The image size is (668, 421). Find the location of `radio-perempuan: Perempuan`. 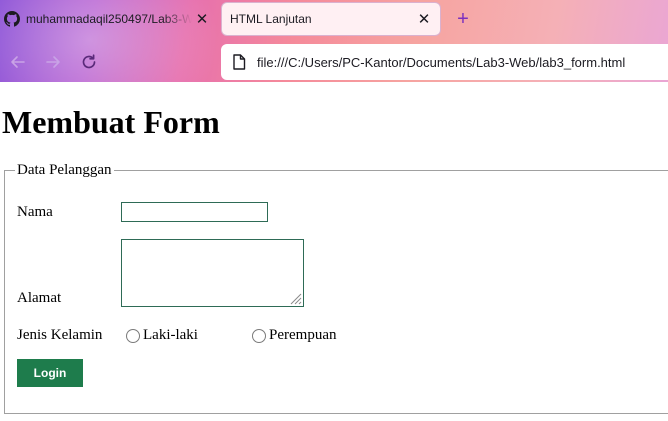

radio-perempuan: Perempuan is located at coordinates (294, 335).